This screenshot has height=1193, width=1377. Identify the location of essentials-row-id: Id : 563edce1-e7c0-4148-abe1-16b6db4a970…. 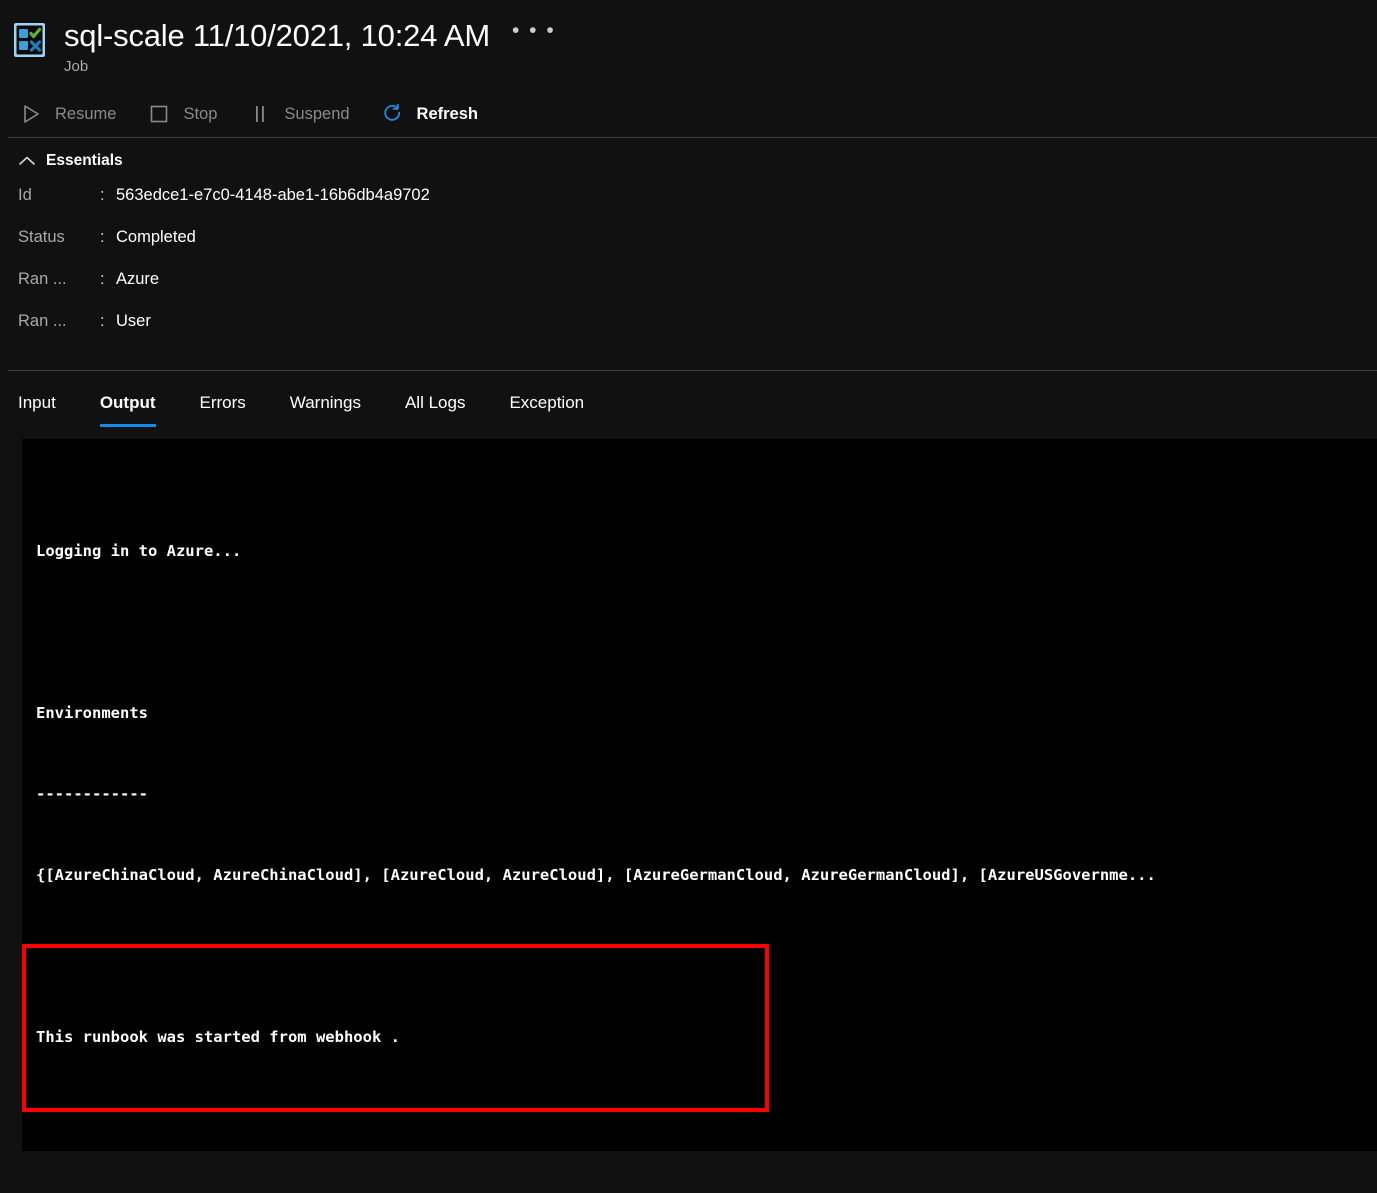
(697, 207).